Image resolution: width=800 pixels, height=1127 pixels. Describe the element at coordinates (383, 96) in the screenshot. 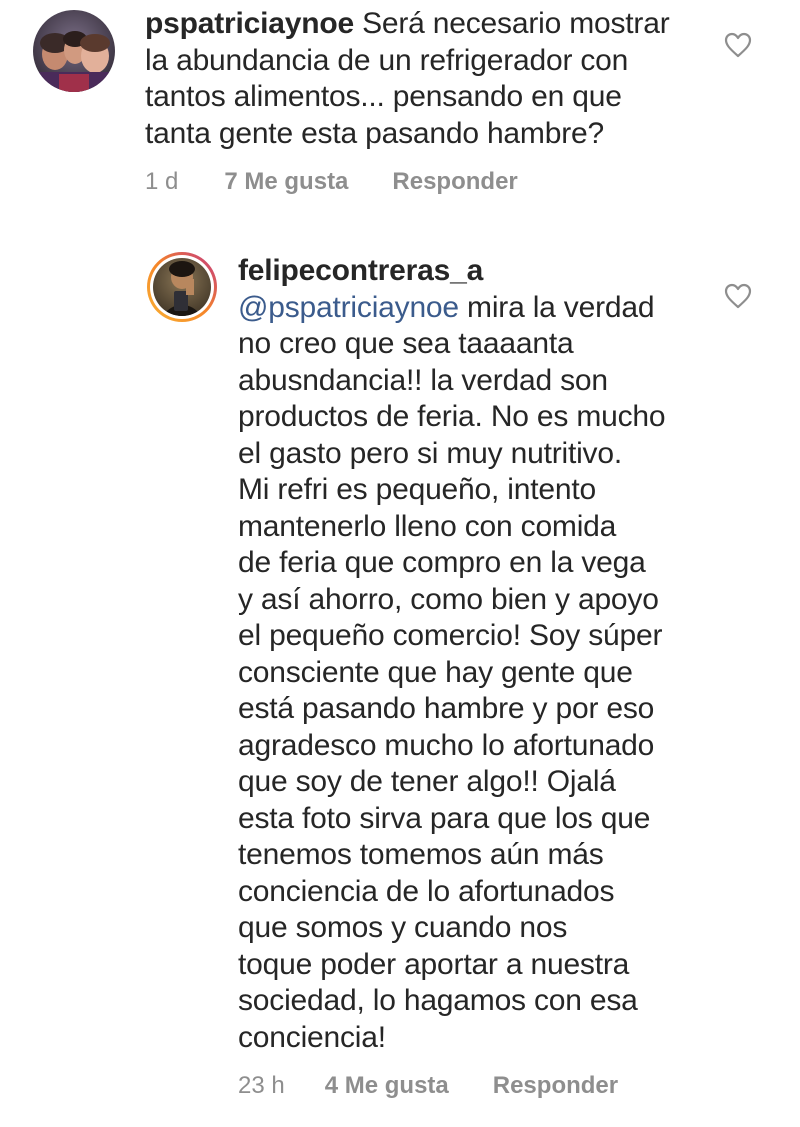

I see `comment-line: tantos alimentos... pensando en que` at that location.